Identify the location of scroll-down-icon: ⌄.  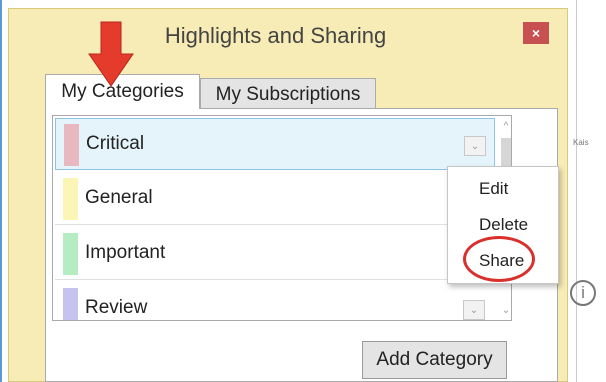
(505, 310).